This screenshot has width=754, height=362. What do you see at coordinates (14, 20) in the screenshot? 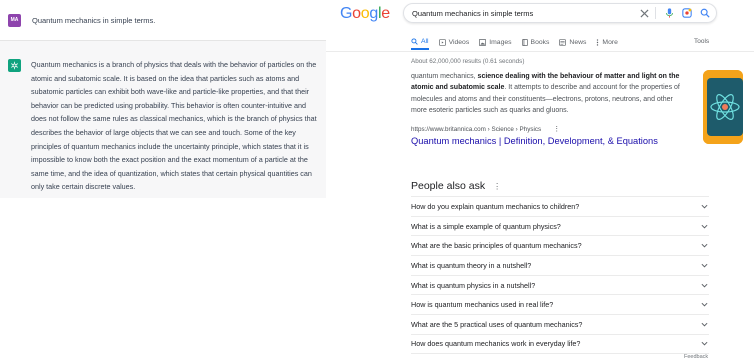
I see `user-avatar: MA` at bounding box center [14, 20].